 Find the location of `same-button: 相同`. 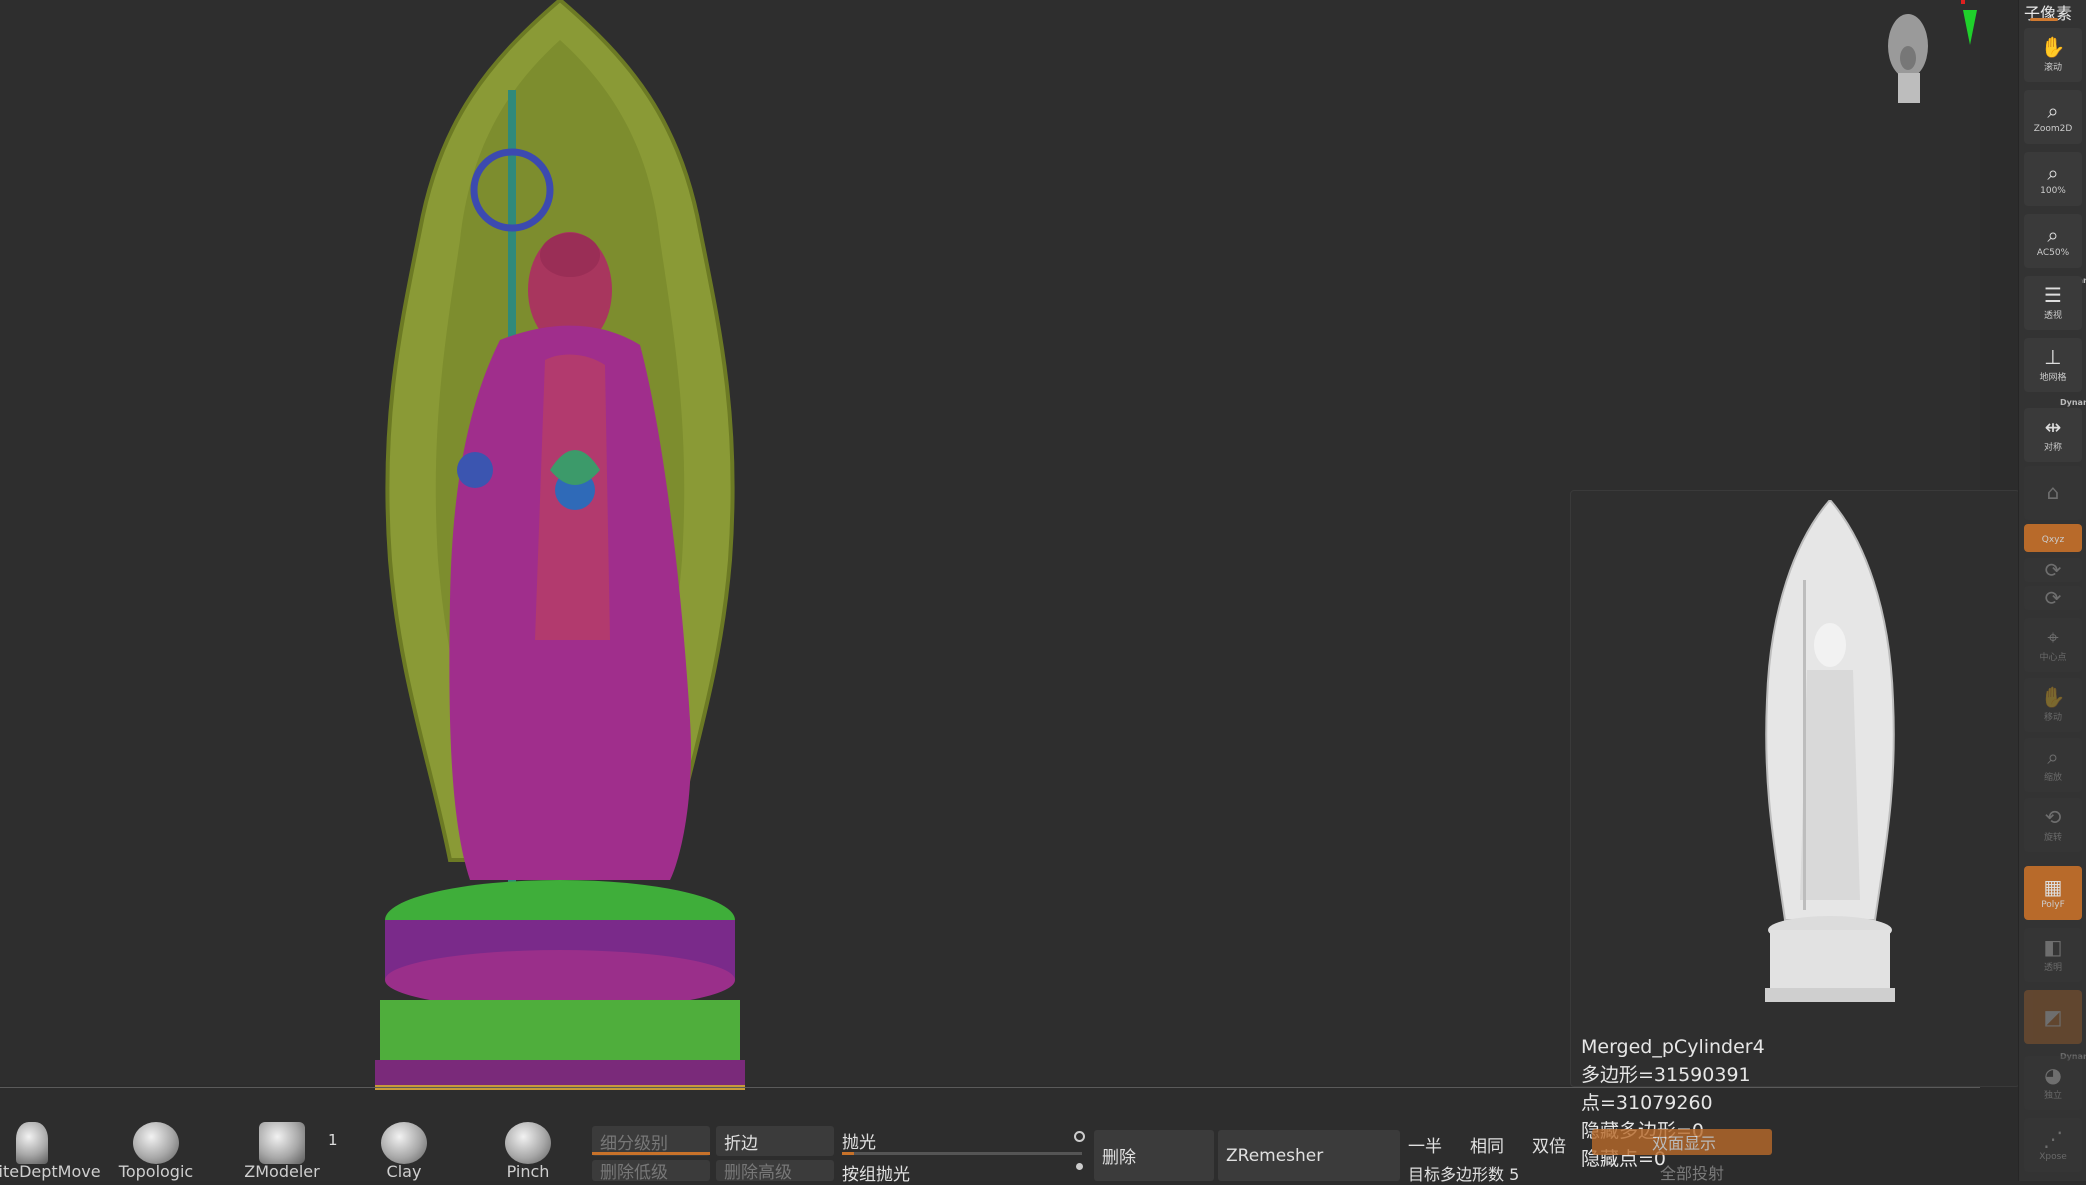

same-button: 相同 is located at coordinates (1487, 1144).